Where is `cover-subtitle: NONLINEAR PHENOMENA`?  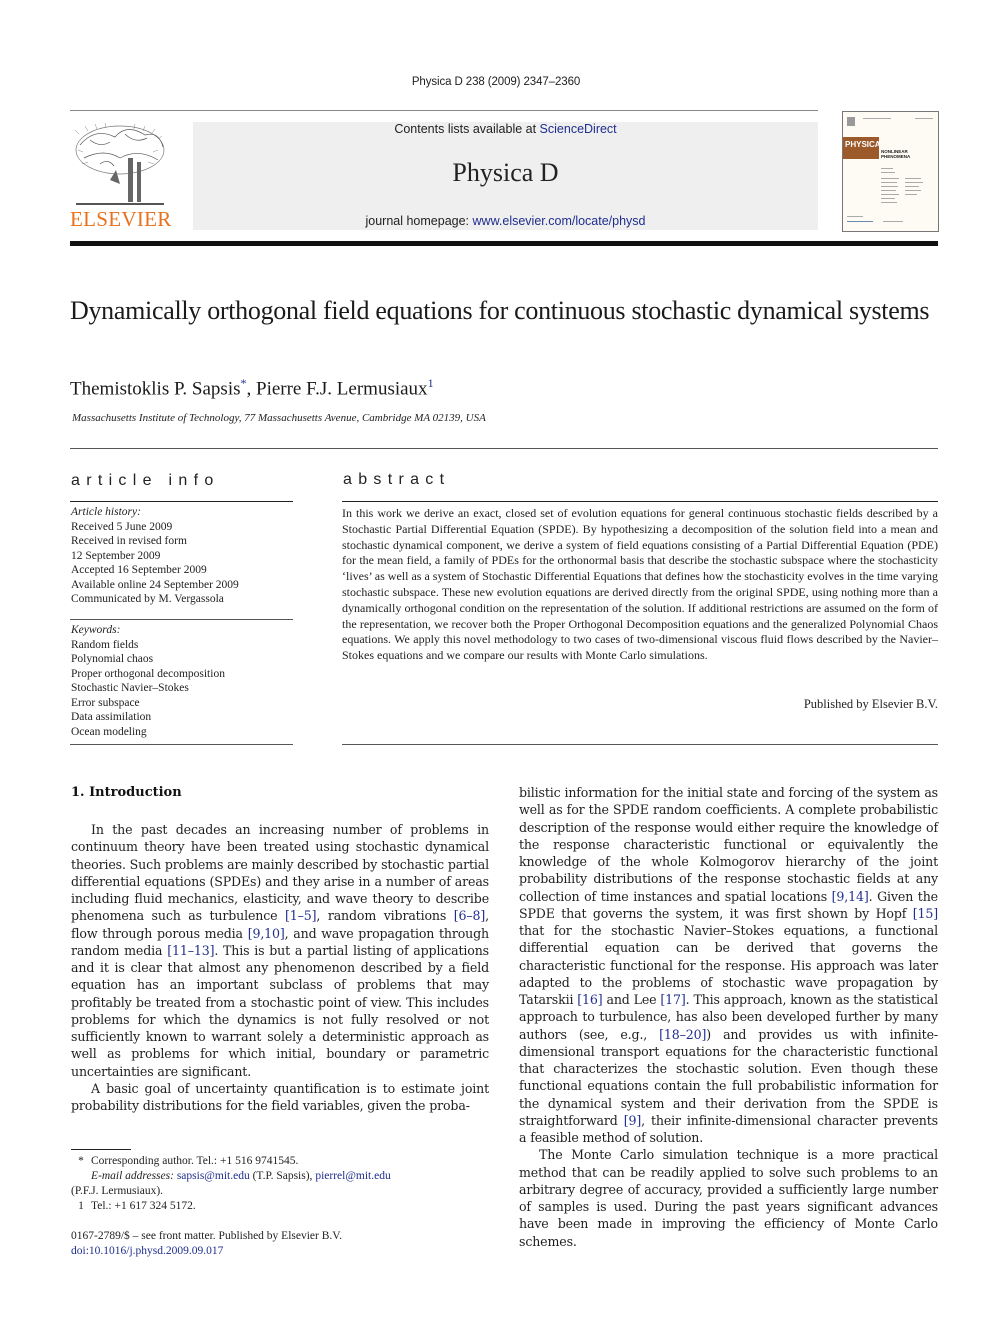
cover-subtitle: NONLINEAR PHENOMENA is located at coordinates (896, 154).